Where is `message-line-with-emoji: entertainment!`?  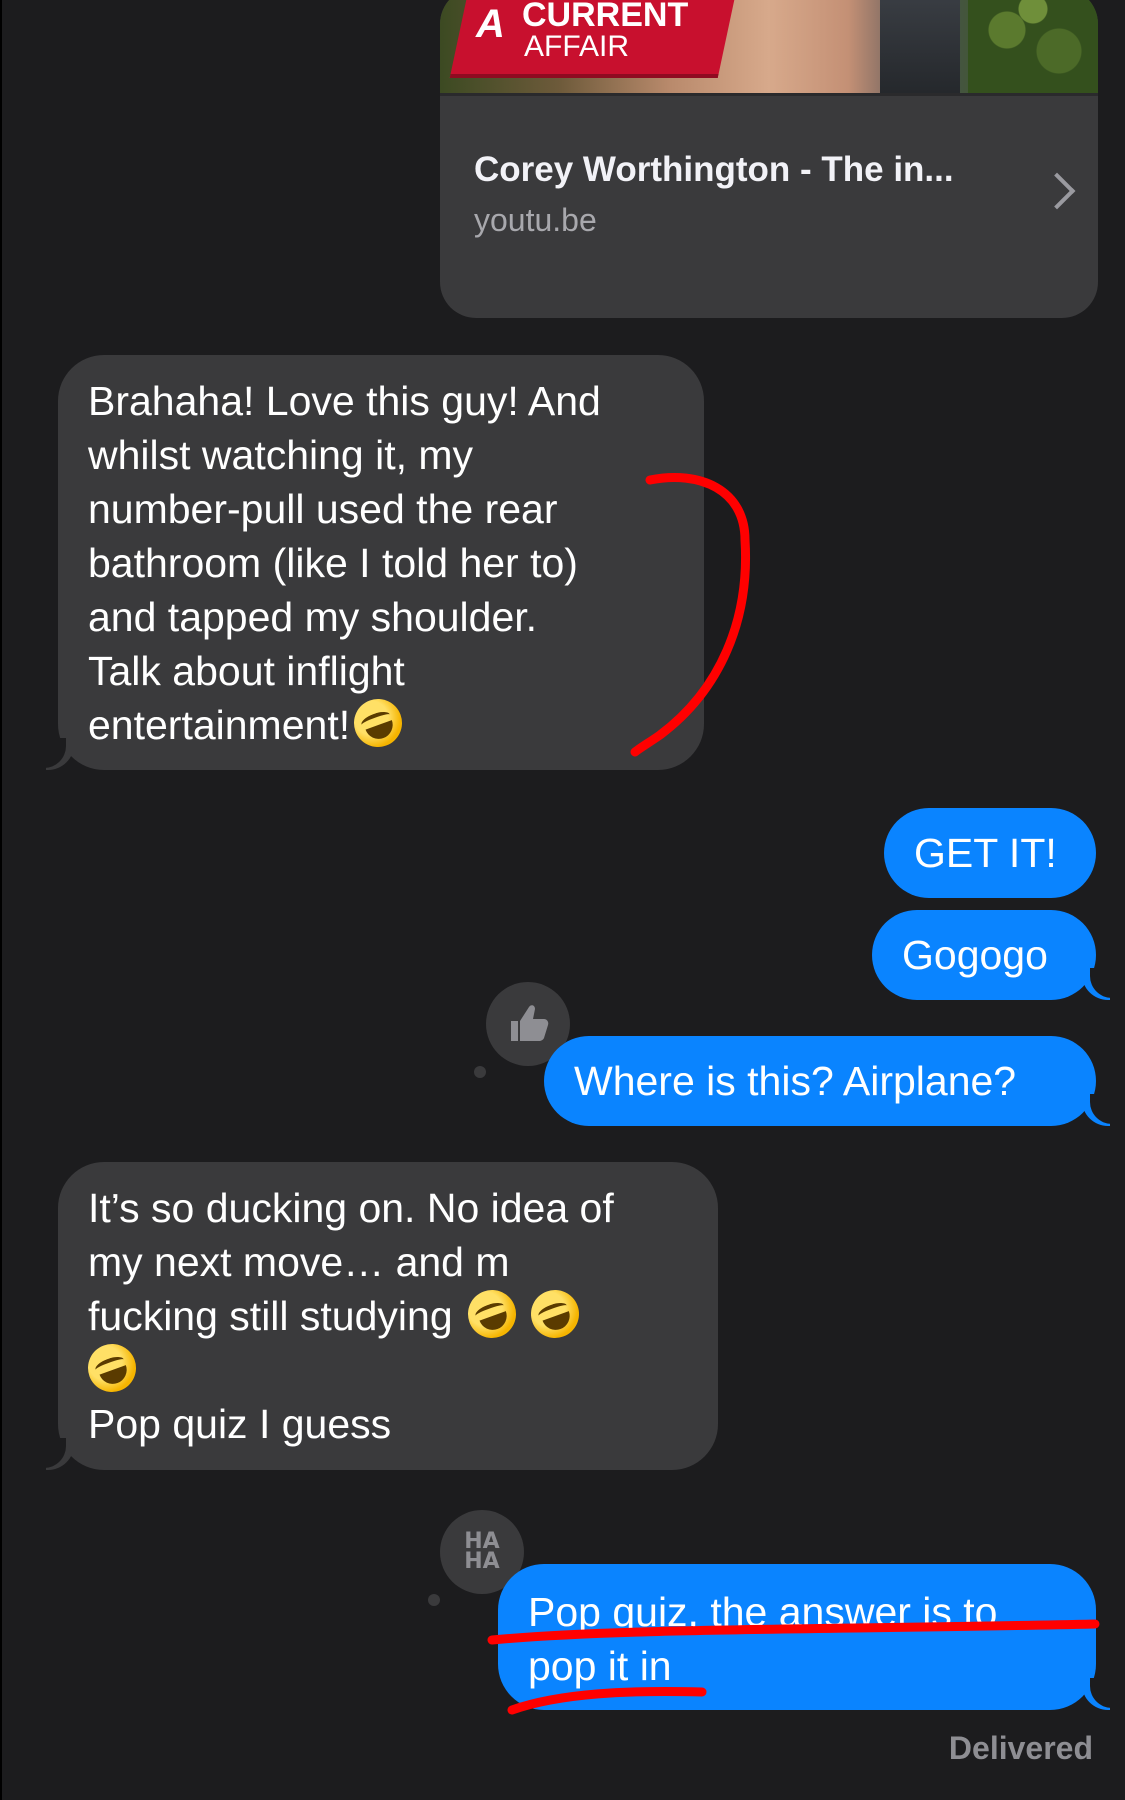 message-line-with-emoji: entertainment! is located at coordinates (381, 723).